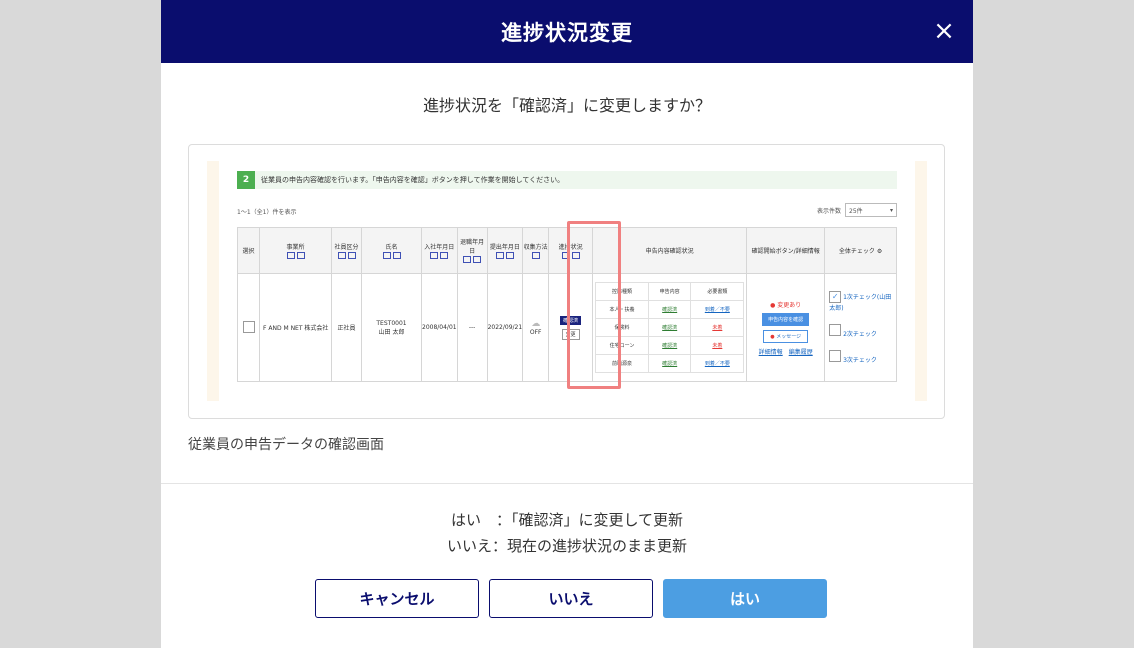  Describe the element at coordinates (891, 210) in the screenshot. I see `chevron-down-icon: ▾` at that location.